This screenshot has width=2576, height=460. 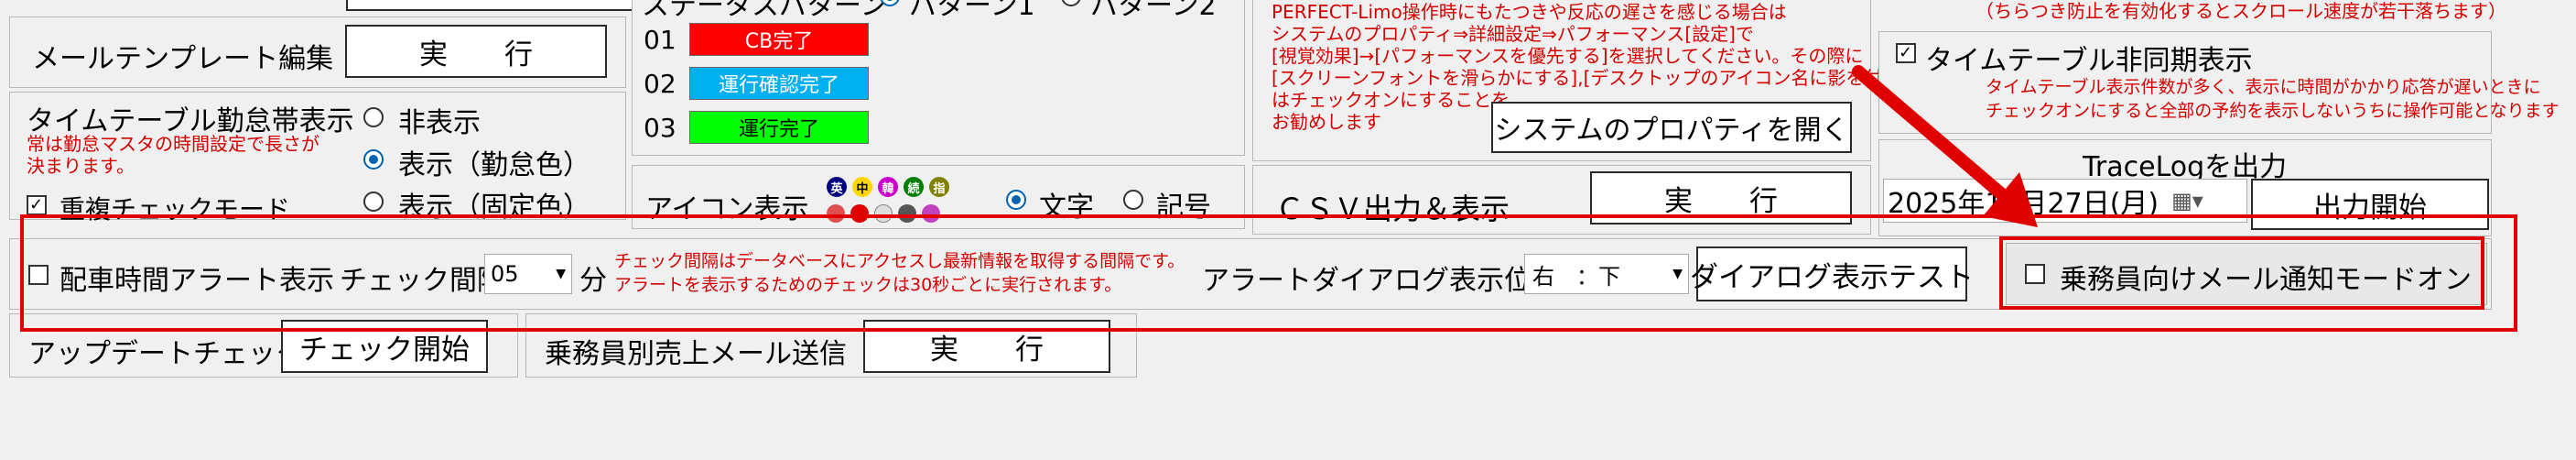 I want to click on status-pattern-label: ステータスパターン, so click(x=765, y=11).